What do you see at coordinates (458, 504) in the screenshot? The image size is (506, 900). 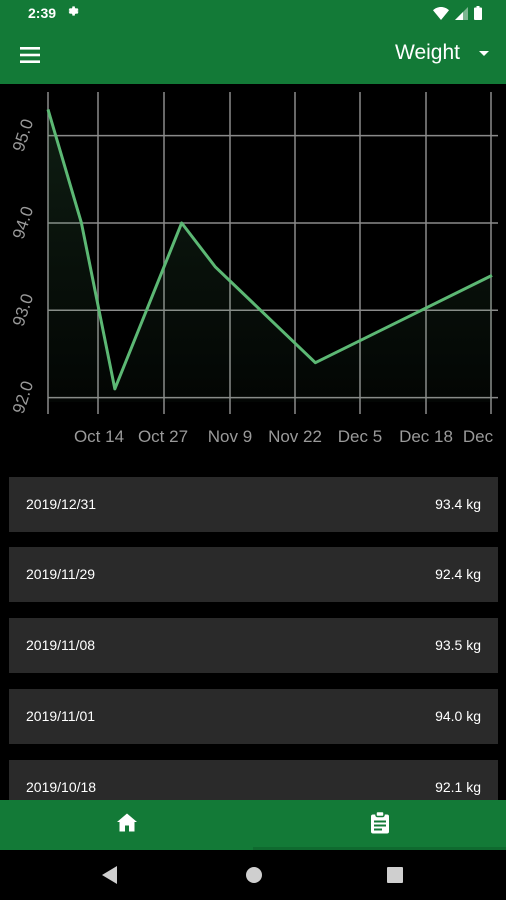 I see `entry-value: 93.4 kg` at bounding box center [458, 504].